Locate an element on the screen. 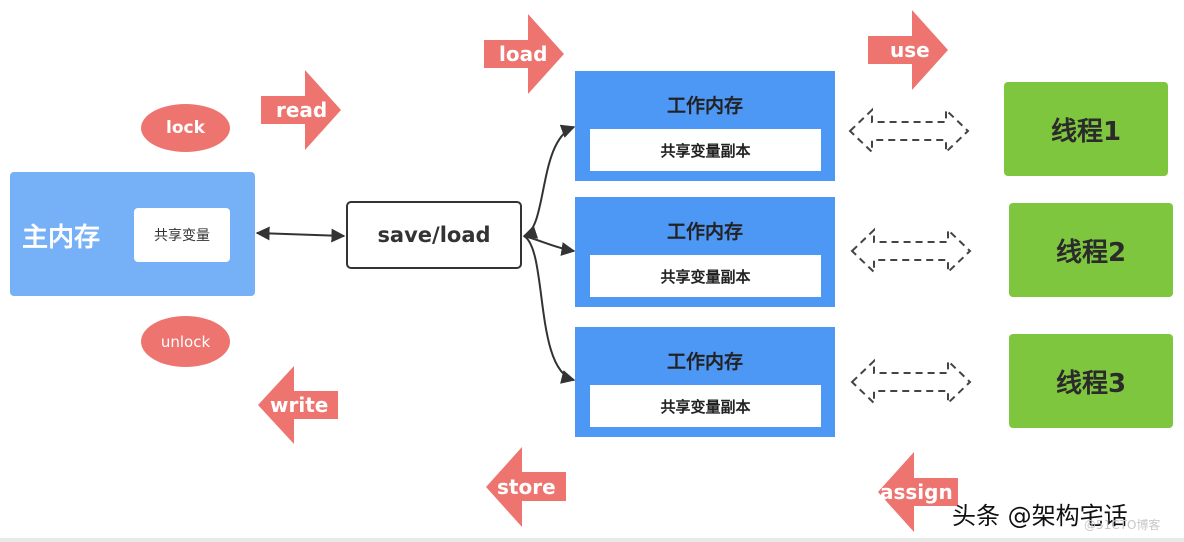 The image size is (1184, 542). write-label: write is located at coordinates (299, 405).